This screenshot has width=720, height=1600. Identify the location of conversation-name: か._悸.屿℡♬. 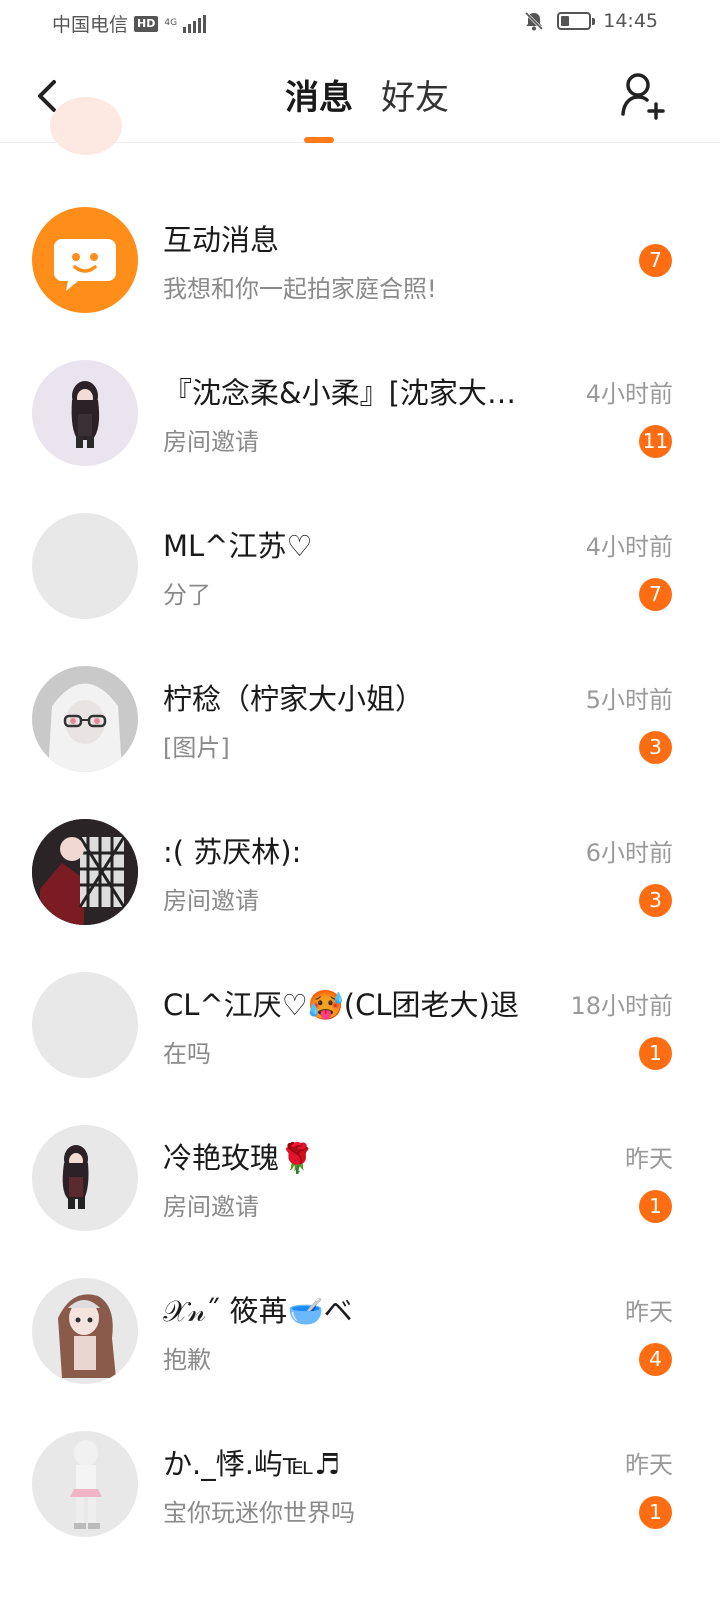
(252, 1464).